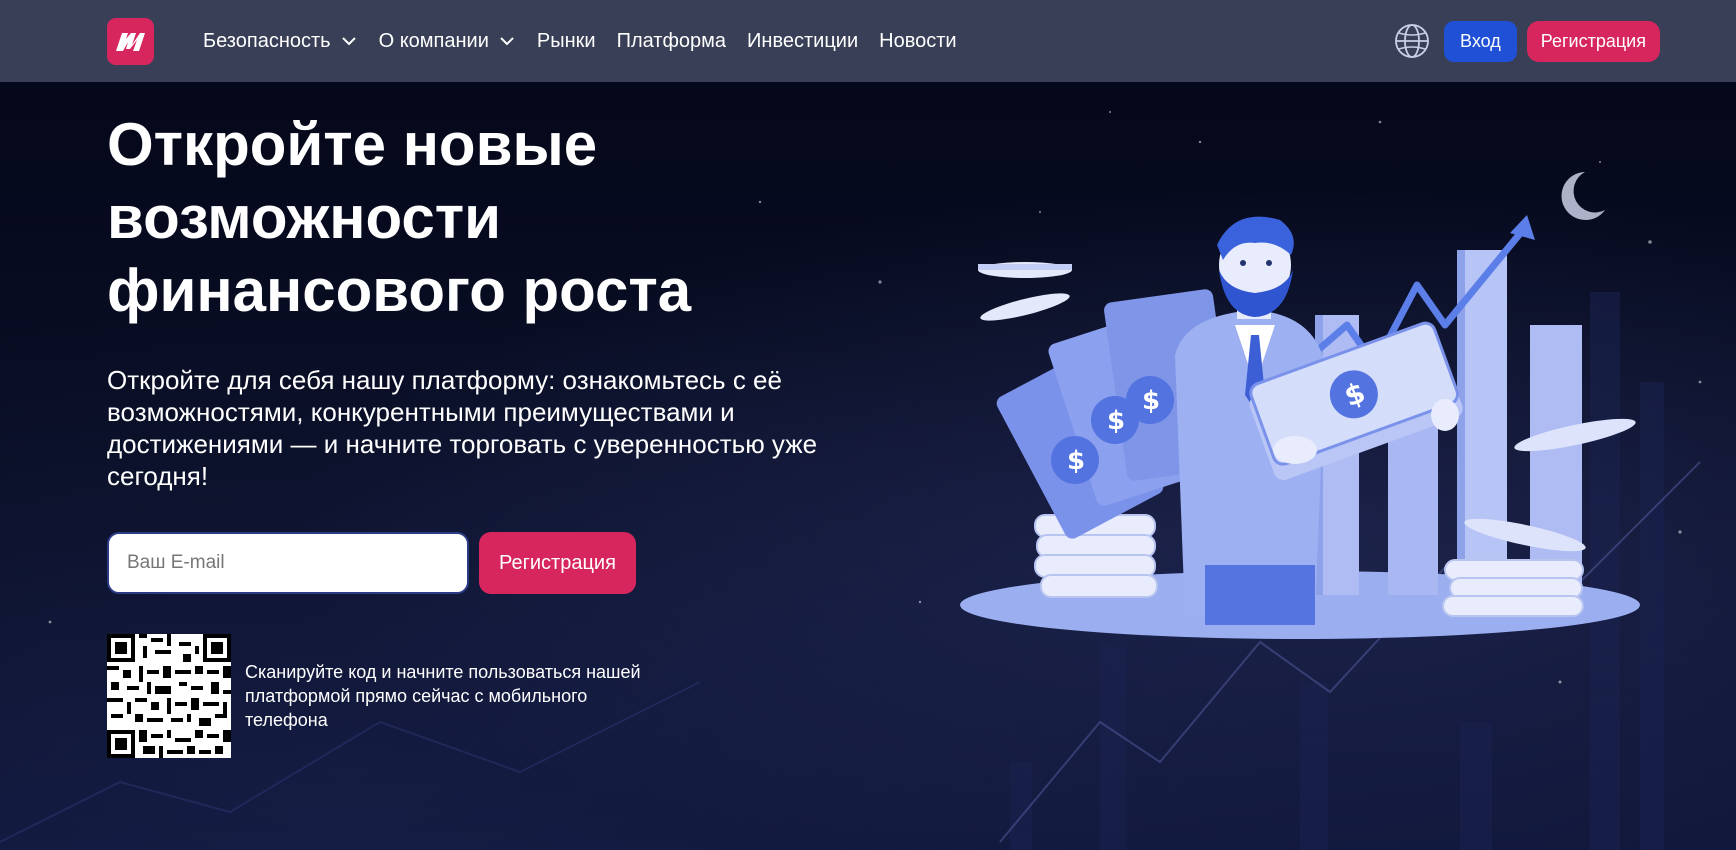 Image resolution: width=1736 pixels, height=850 pixels. Describe the element at coordinates (1412, 41) in the screenshot. I see `globe-icon` at that location.